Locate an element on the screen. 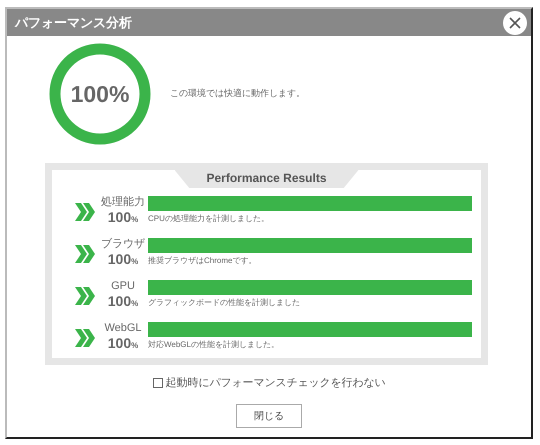 The image size is (540, 445). panel-heading: Performance Results is located at coordinates (266, 179).